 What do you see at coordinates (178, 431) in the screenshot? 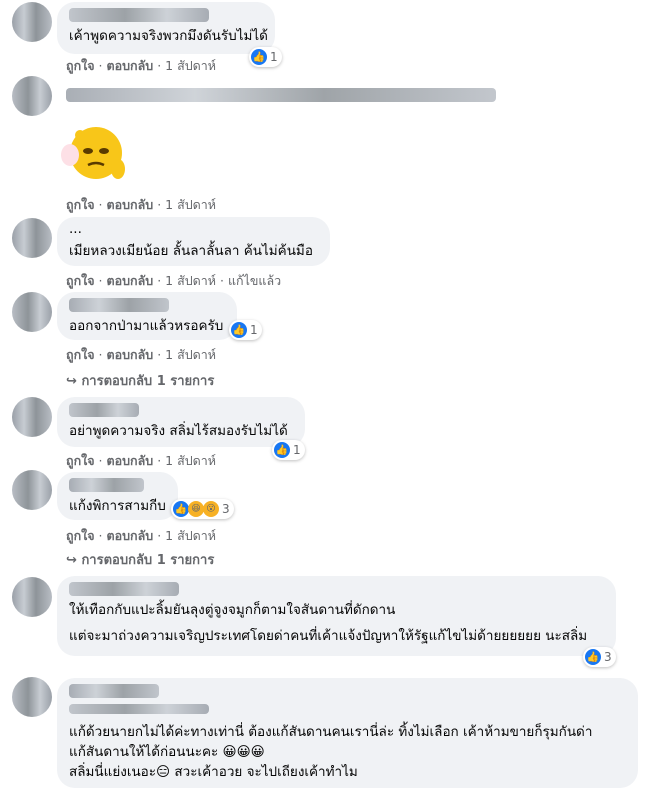
I see `comment-text: อย่าพูดความจริง สลิ่มไร้สมองรับไม่ได้` at bounding box center [178, 431].